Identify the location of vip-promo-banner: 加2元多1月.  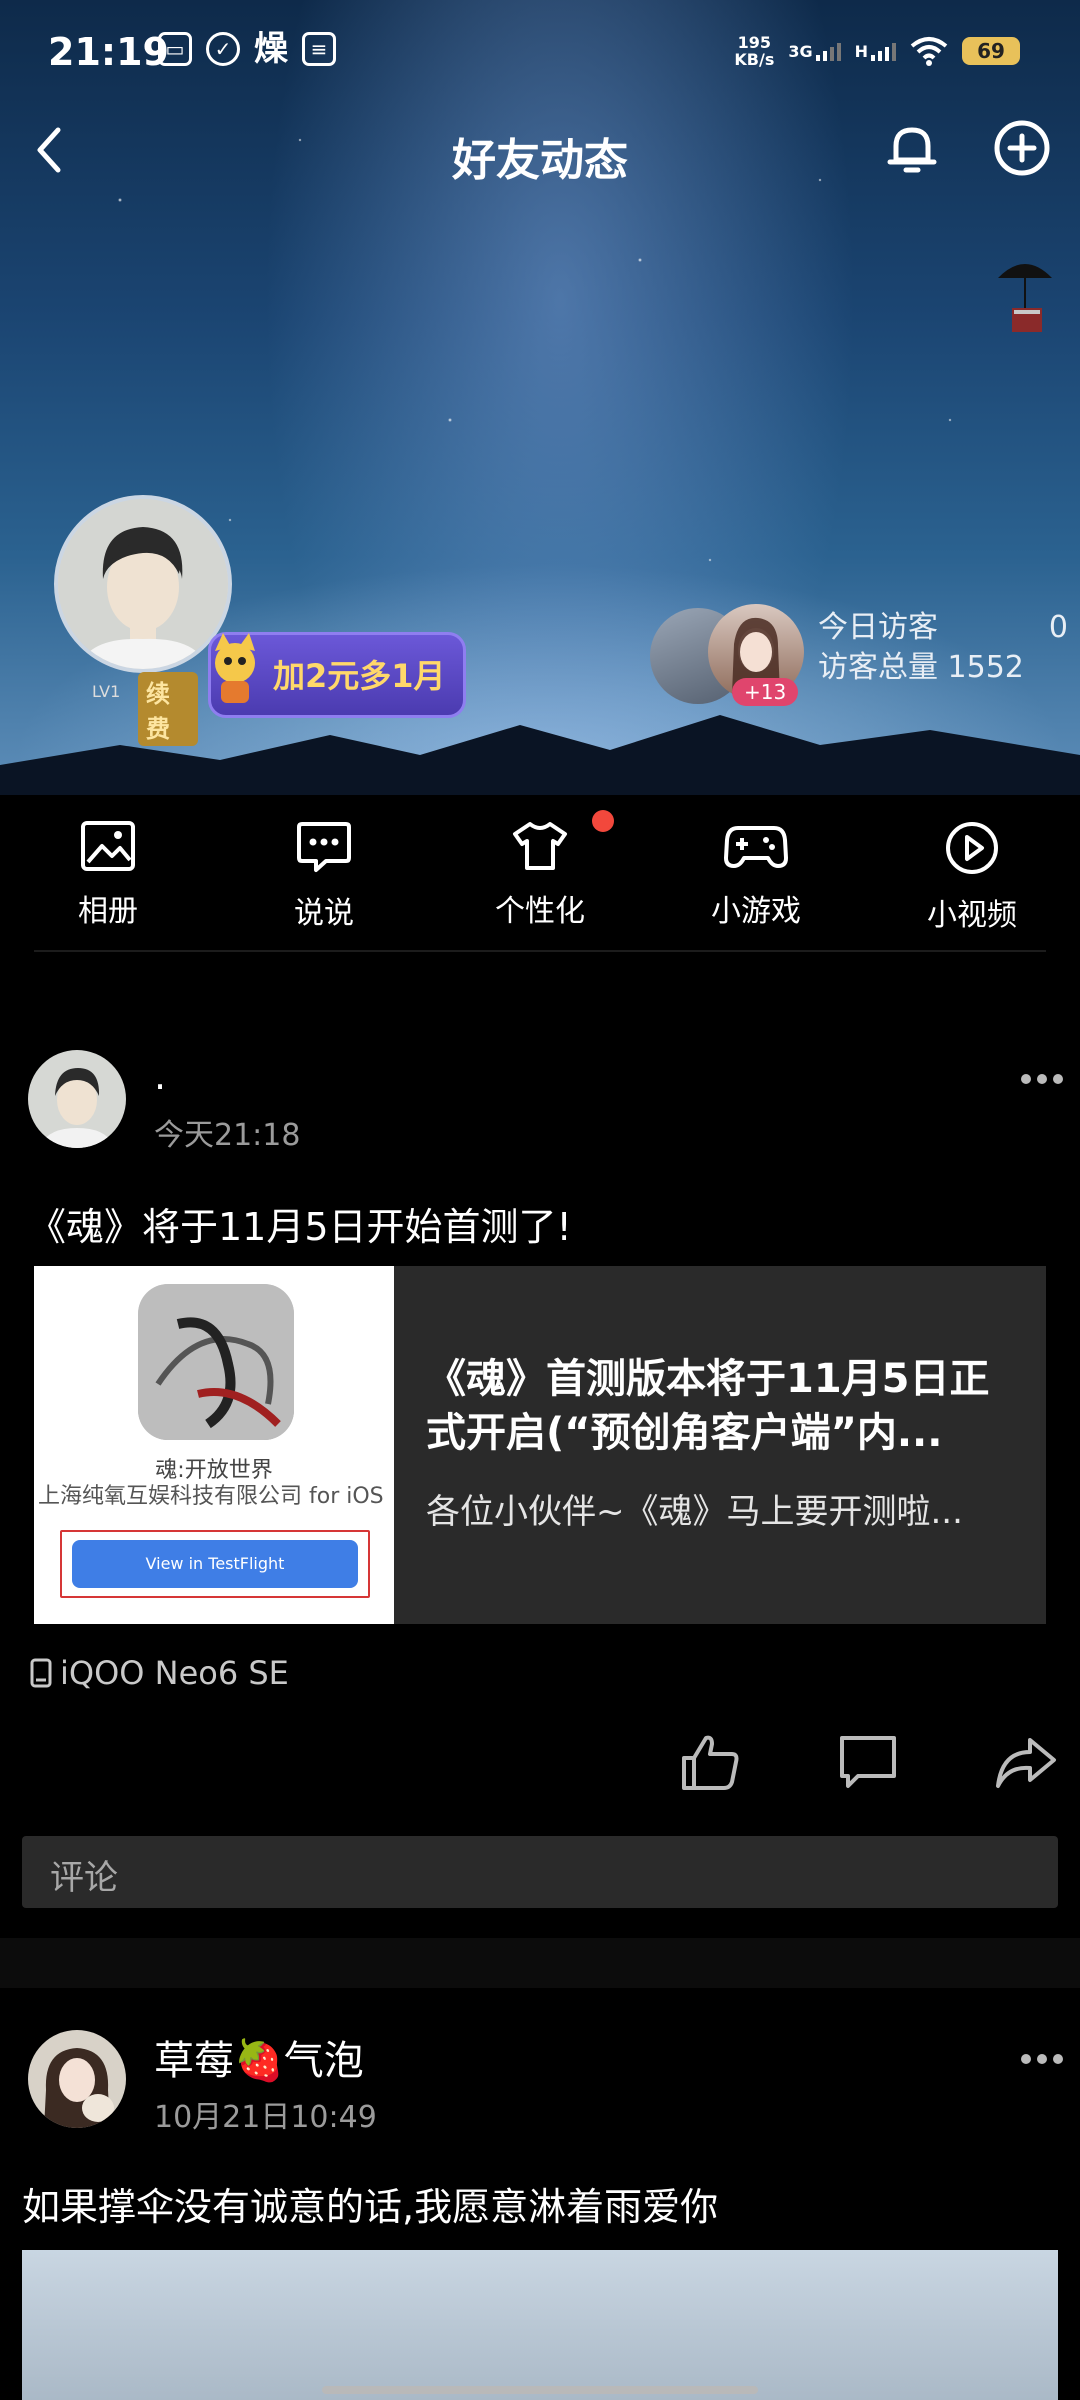
(337, 675).